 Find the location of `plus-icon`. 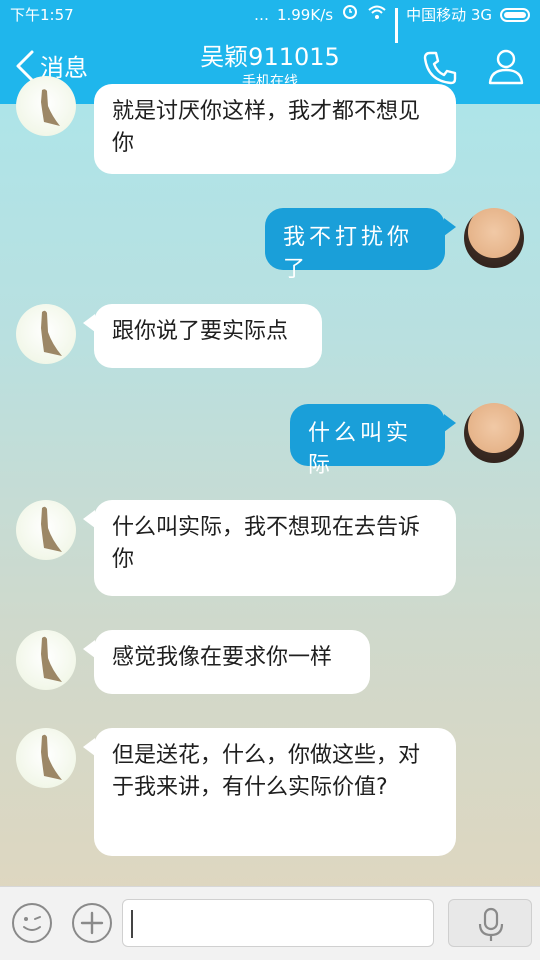

plus-icon is located at coordinates (92, 923).